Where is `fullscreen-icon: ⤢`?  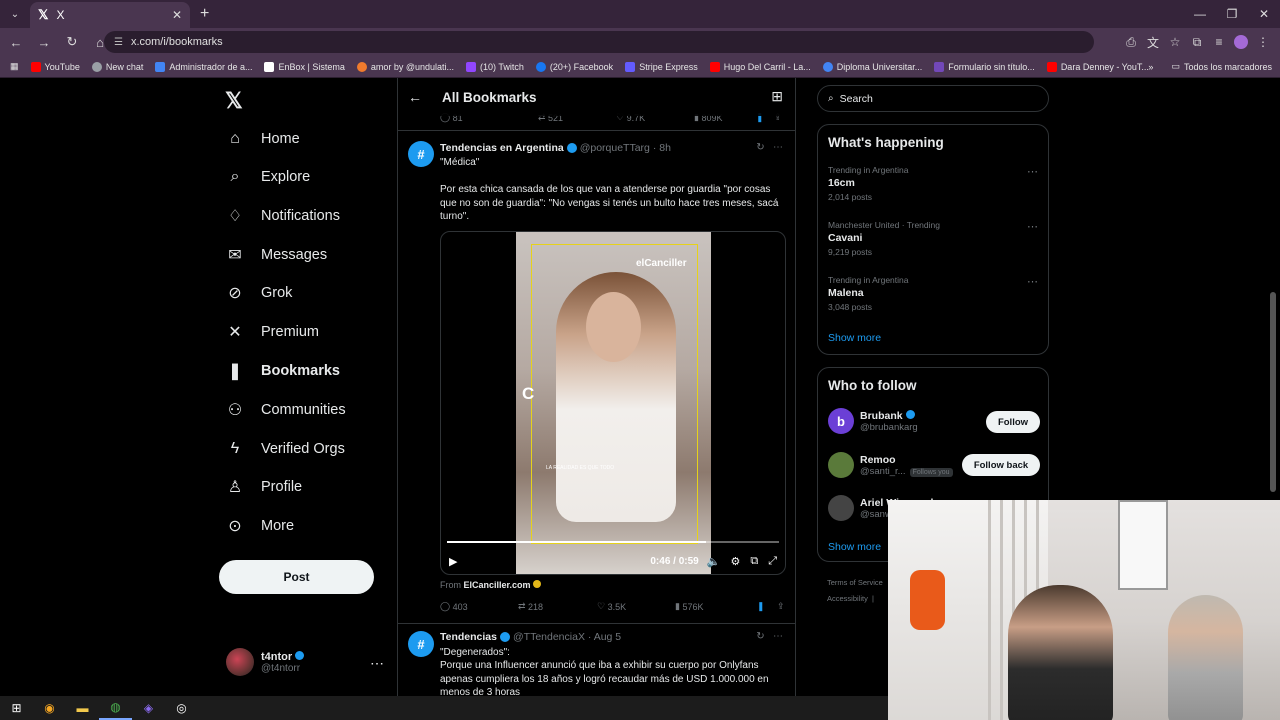
fullscreen-icon: ⤢ is located at coordinates (772, 561).